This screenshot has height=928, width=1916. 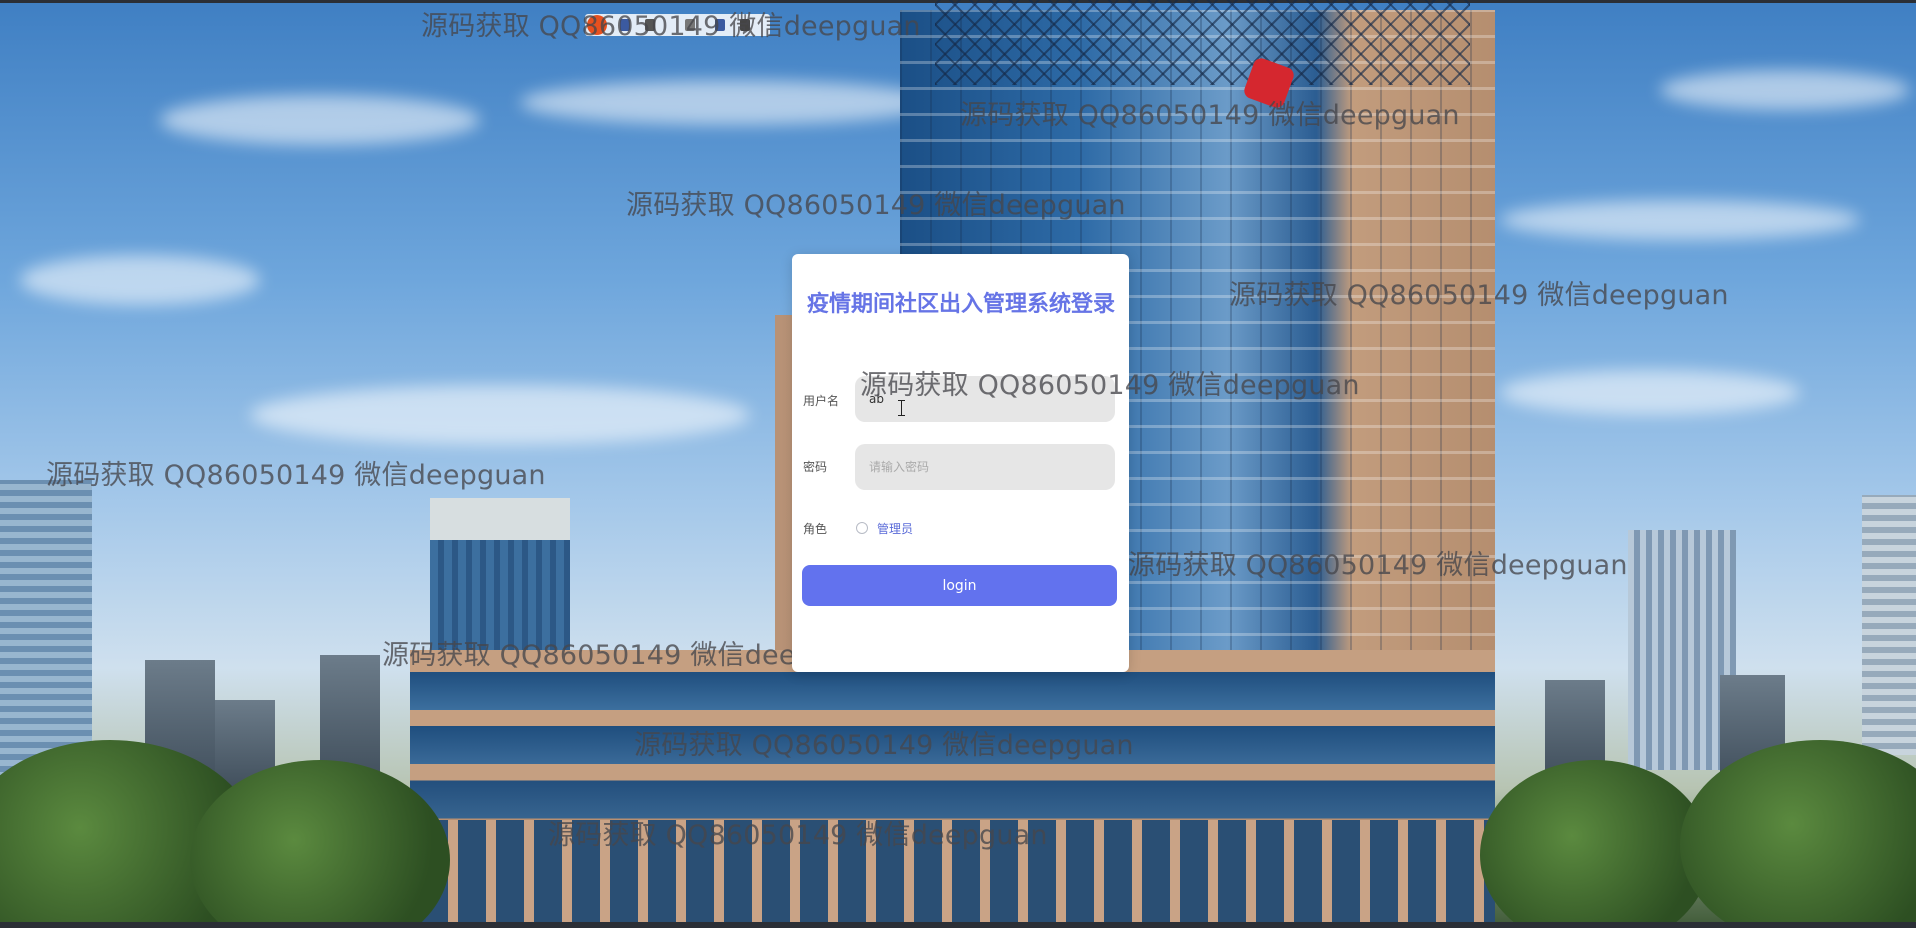 What do you see at coordinates (821, 401) in the screenshot?
I see `username-label: 用户名` at bounding box center [821, 401].